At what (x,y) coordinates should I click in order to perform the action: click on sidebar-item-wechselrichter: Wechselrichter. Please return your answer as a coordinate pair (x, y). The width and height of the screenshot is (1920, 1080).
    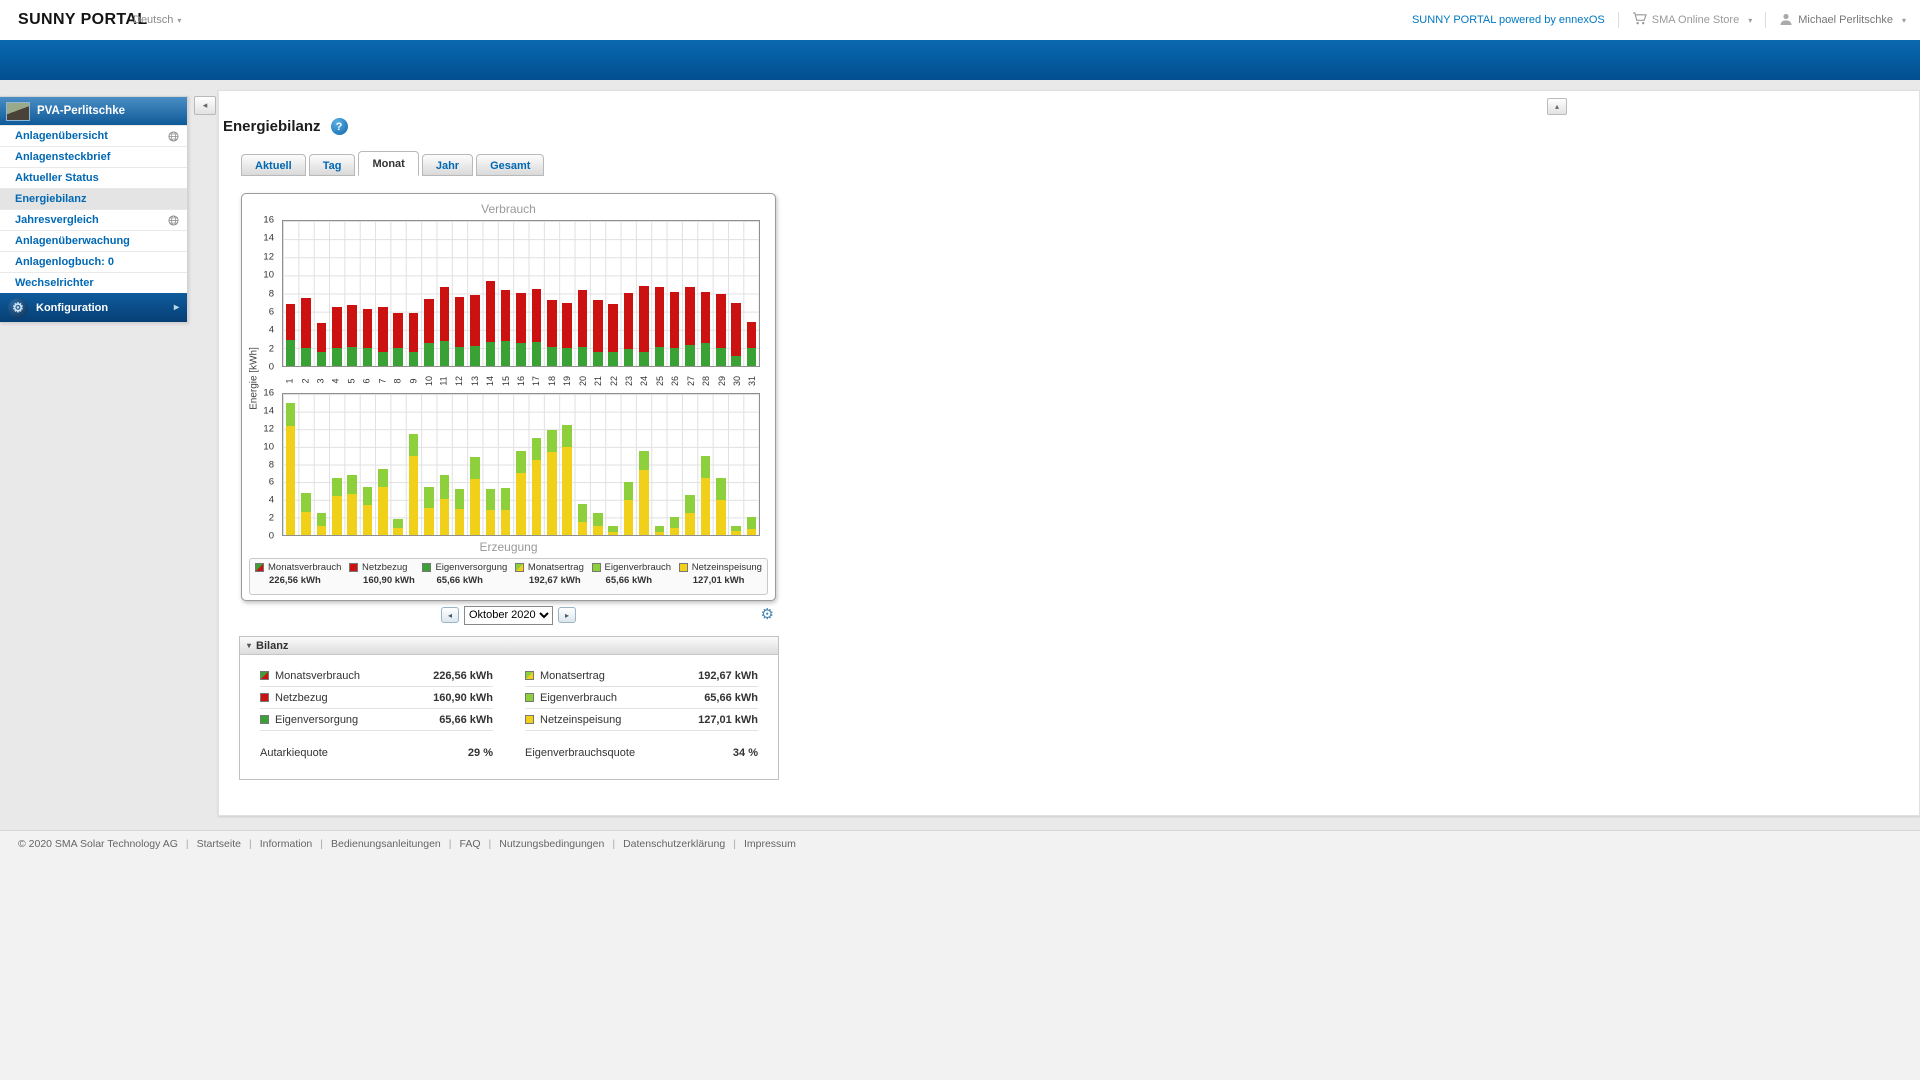
    Looking at the image, I should click on (93, 282).